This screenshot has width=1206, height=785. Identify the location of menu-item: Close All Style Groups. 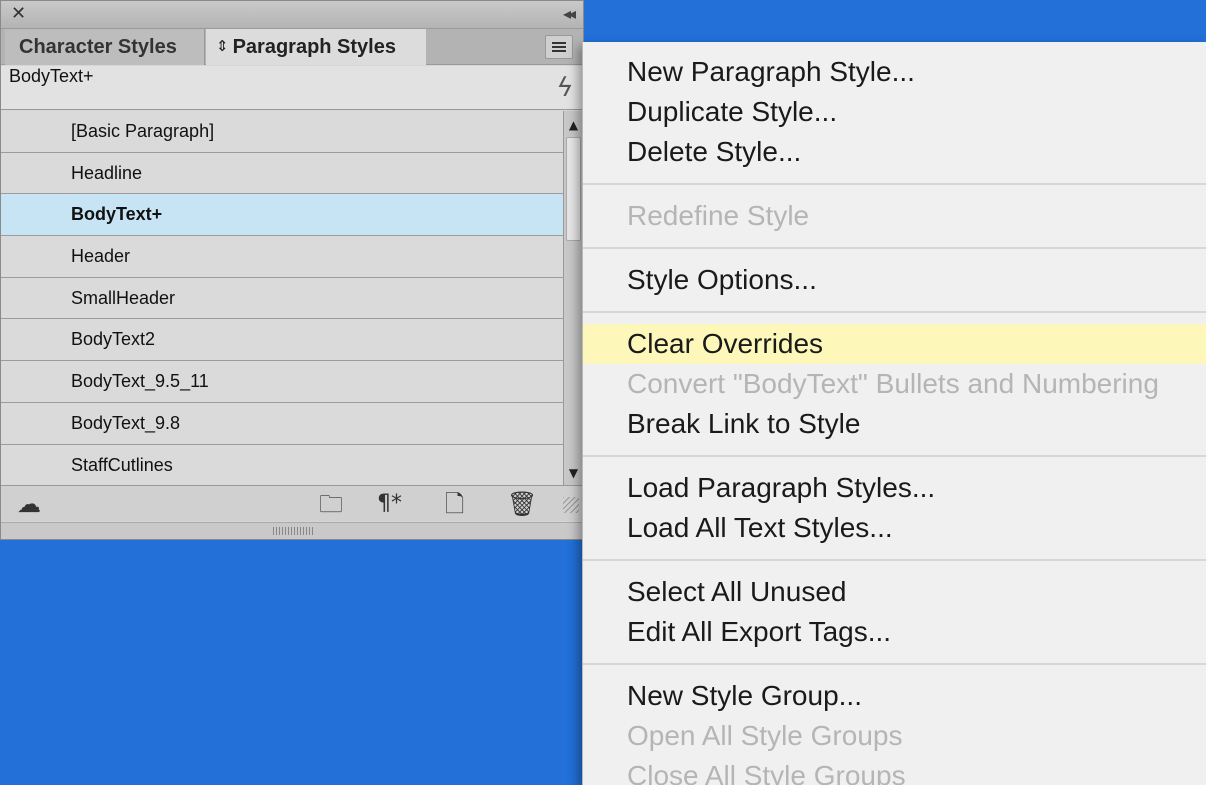
(766, 772).